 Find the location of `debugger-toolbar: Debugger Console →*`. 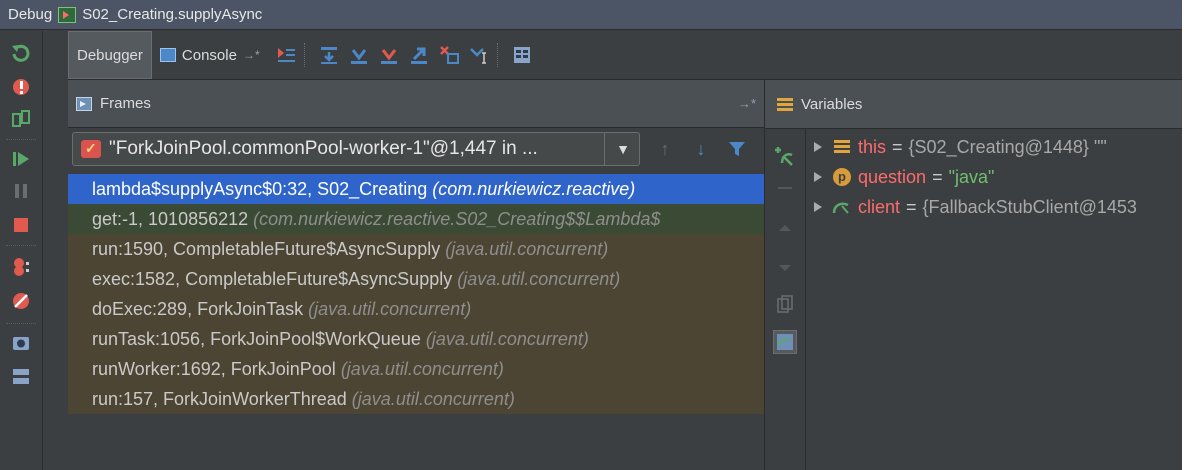

debugger-toolbar: Debugger Console →* is located at coordinates (625, 55).